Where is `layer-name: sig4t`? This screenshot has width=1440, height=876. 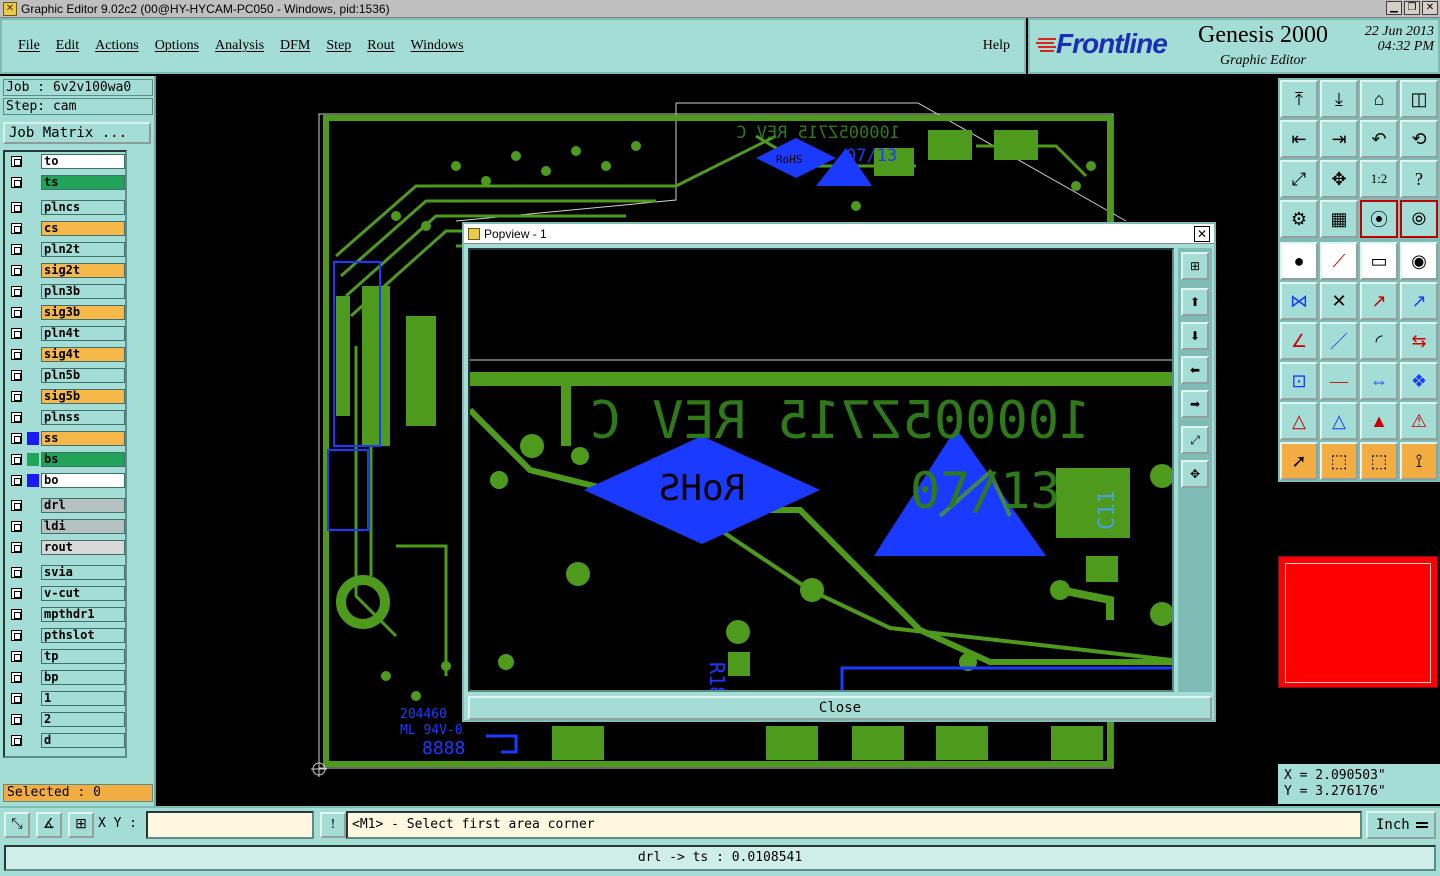
layer-name: sig4t is located at coordinates (83, 354).